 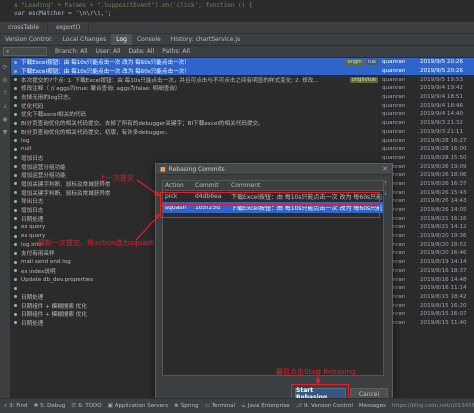 What do you see at coordinates (242, 114) in the screenshot?
I see `log-row: 优化下载excel相关的代码 quanran 2019/9/4 14:40` at bounding box center [242, 114].